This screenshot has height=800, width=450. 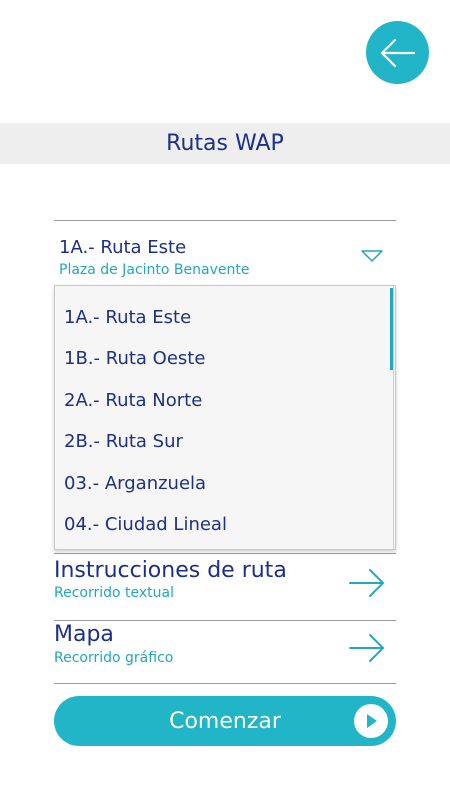 I want to click on triangle-down-icon, so click(x=372, y=256).